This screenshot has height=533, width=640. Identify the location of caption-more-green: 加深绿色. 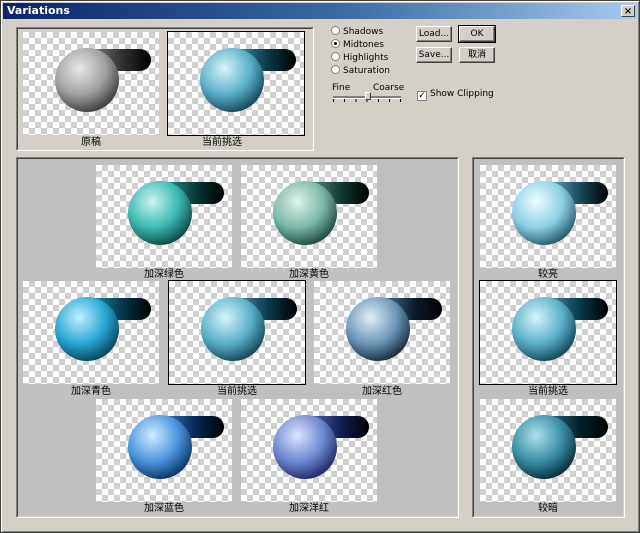
(164, 274).